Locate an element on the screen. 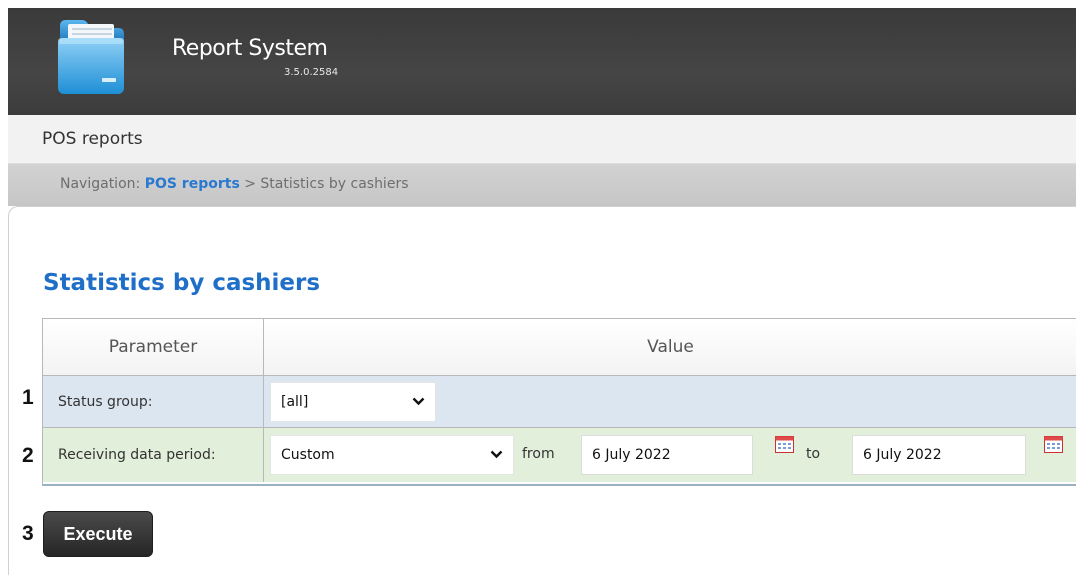 The width and height of the screenshot is (1076, 575). status-group-select-value: [all] is located at coordinates (295, 402).